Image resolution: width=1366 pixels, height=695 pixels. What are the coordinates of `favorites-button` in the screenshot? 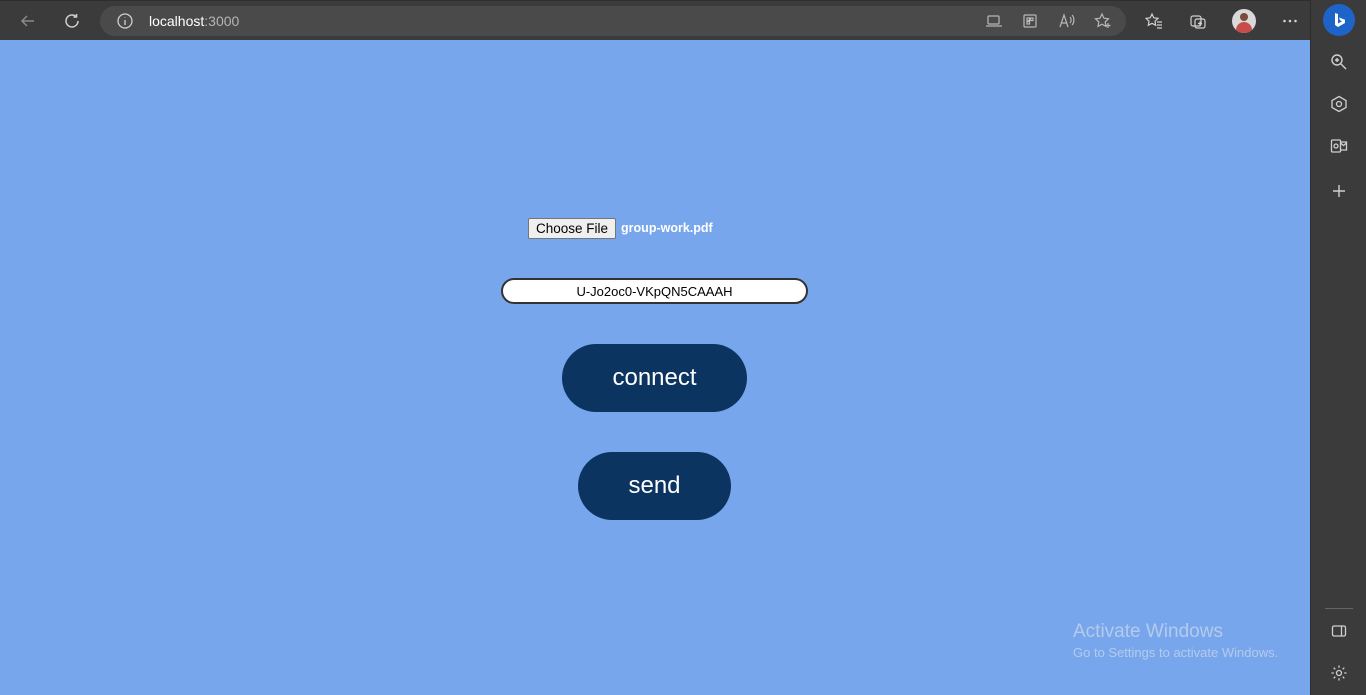 It's located at (1154, 21).